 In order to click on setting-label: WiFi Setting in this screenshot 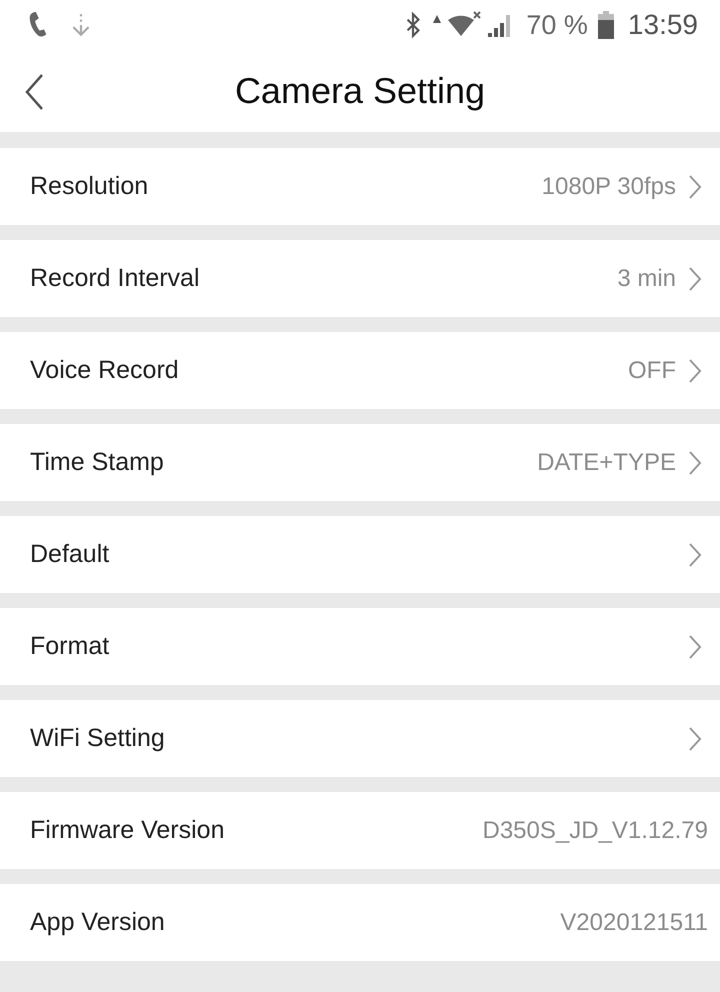, I will do `click(97, 738)`.